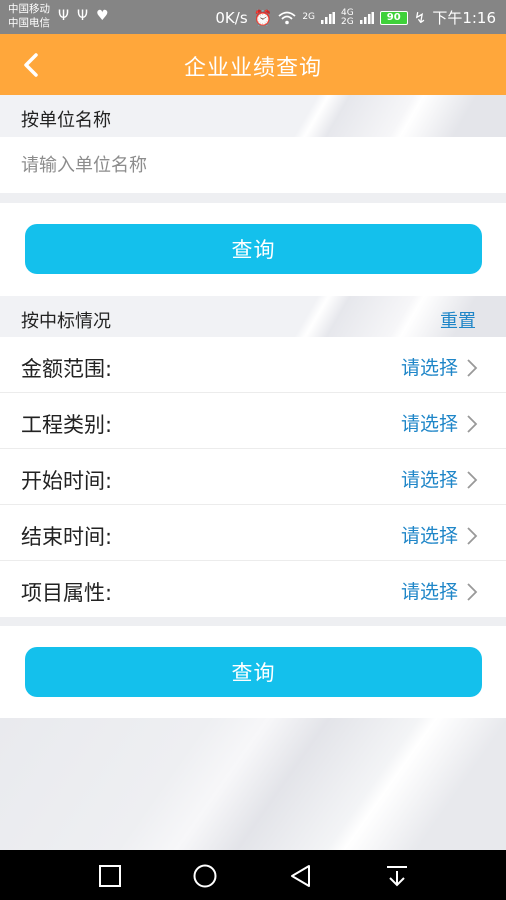 The width and height of the screenshot is (506, 900). I want to click on notification-pull-icon, so click(397, 876).